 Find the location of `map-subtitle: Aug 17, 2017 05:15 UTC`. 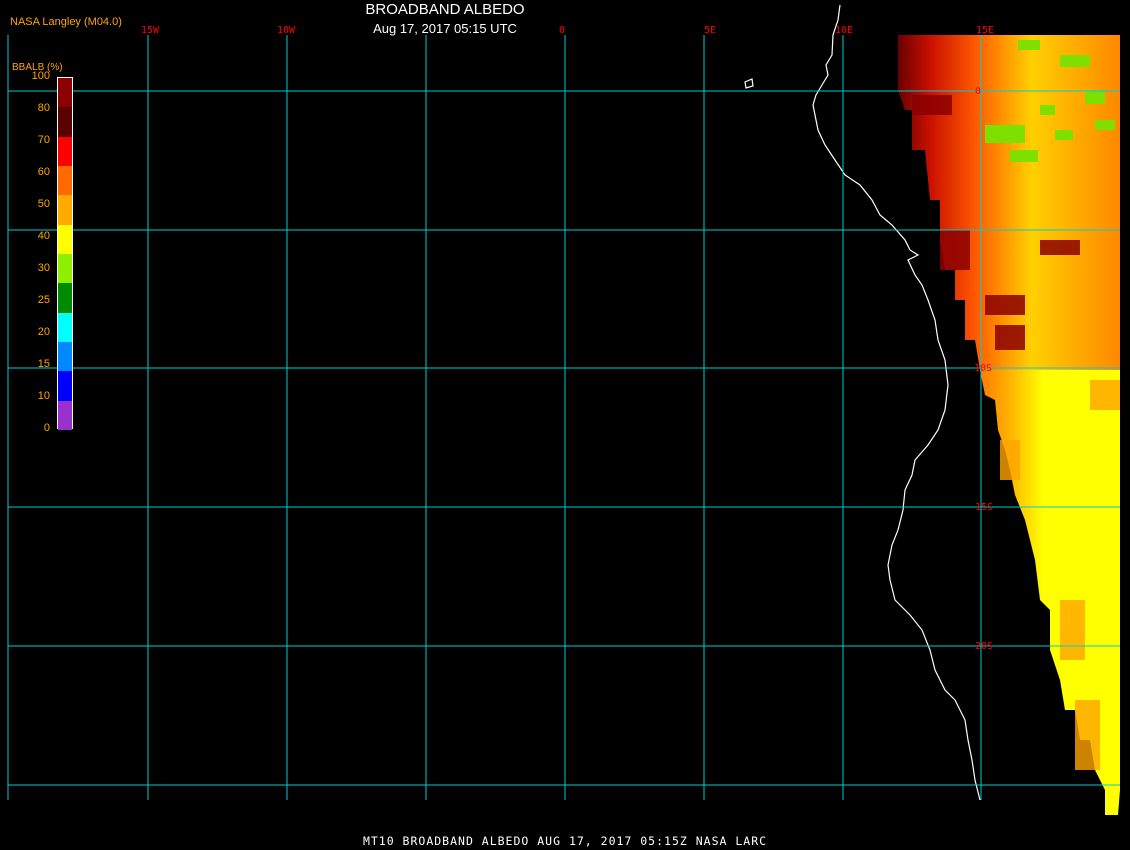

map-subtitle: Aug 17, 2017 05:15 UTC is located at coordinates (445, 28).